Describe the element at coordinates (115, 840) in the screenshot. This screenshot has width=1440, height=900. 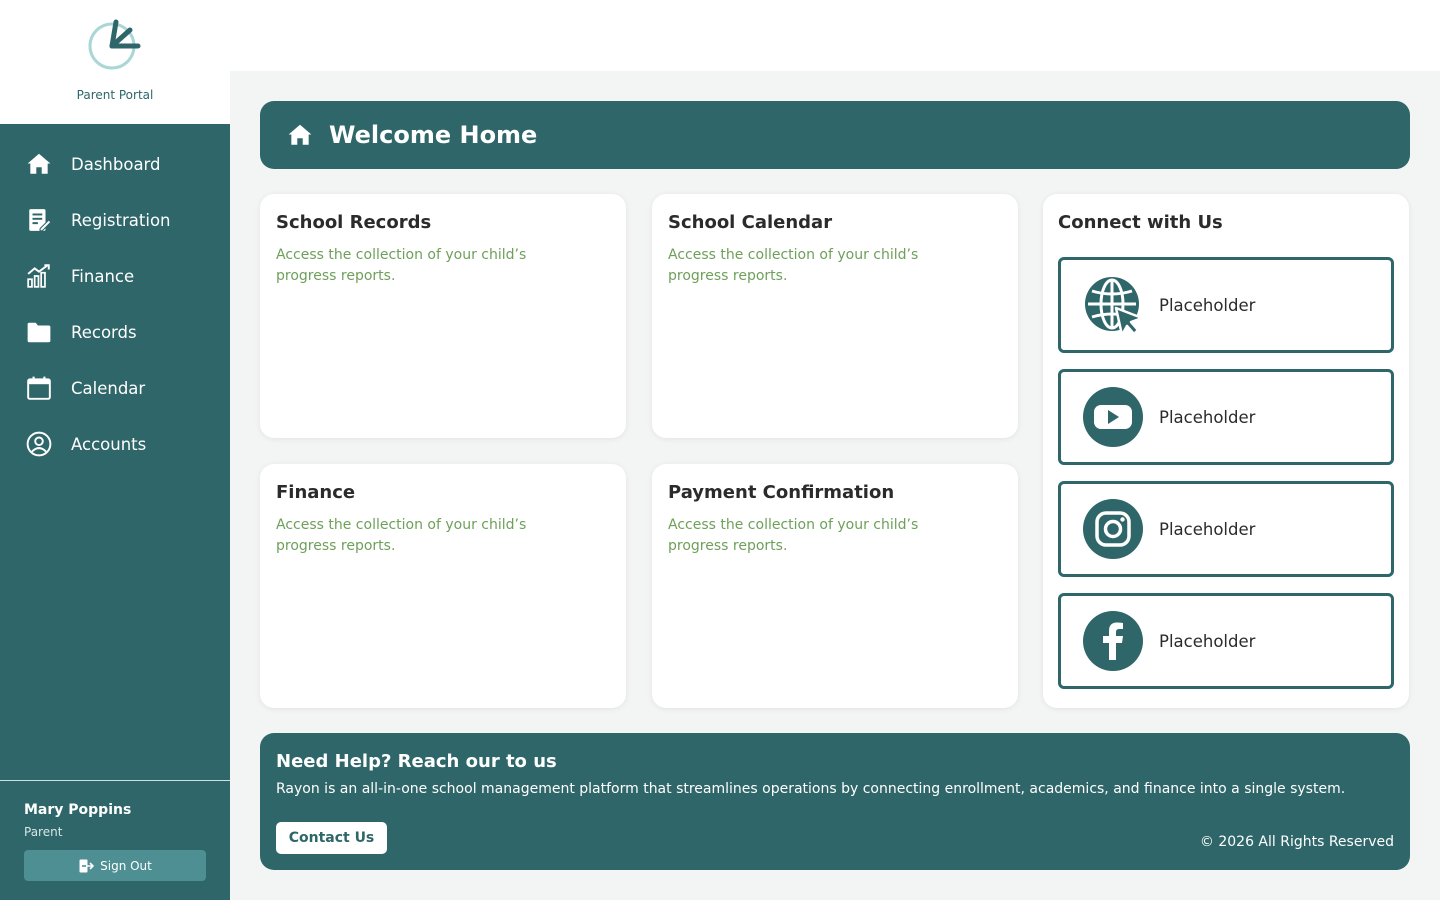
I see `user-panel: Mary Poppins Parent Sign Out` at that location.